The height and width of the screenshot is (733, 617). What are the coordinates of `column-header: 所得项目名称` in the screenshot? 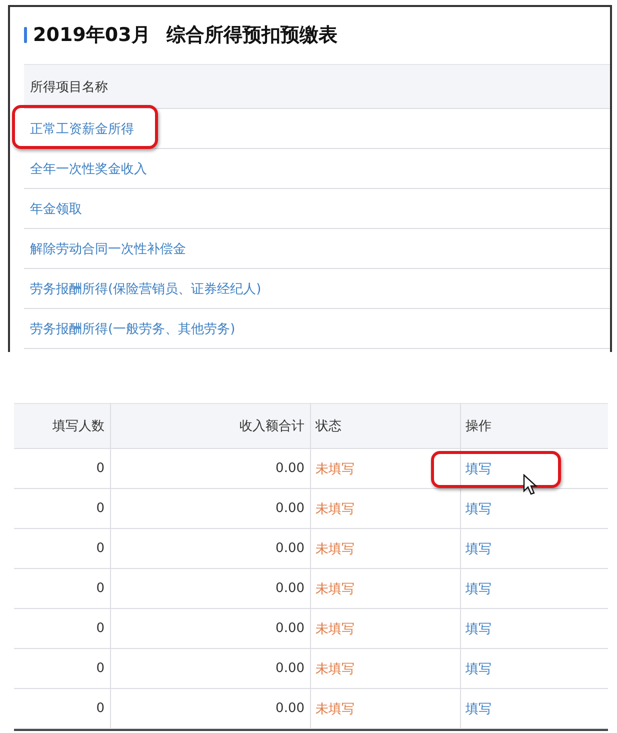 It's located at (317, 86).